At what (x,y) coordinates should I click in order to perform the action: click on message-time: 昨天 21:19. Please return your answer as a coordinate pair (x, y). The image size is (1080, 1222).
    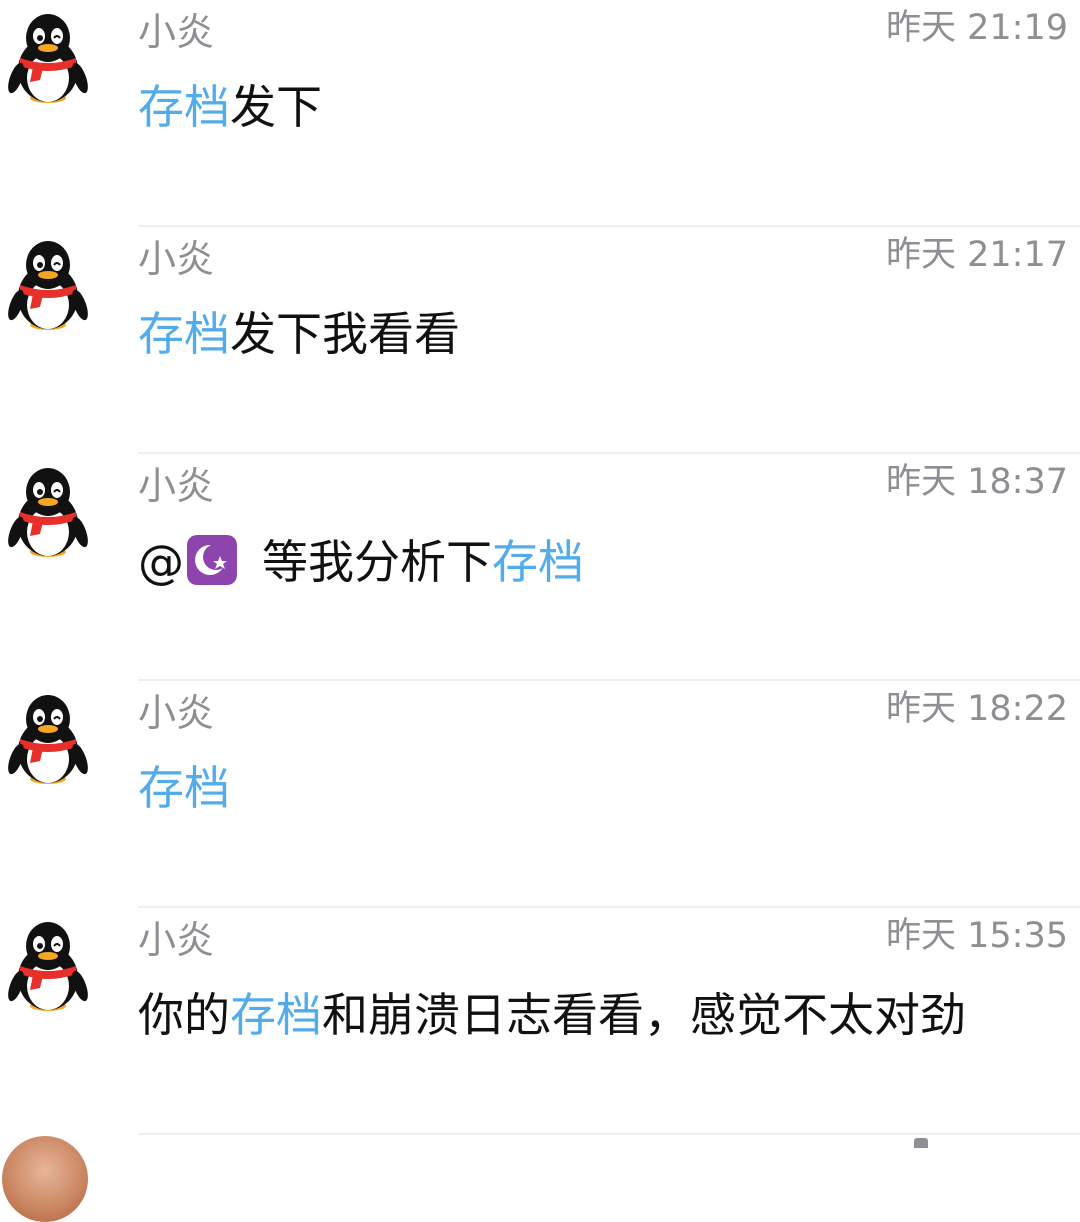
    Looking at the image, I should click on (977, 28).